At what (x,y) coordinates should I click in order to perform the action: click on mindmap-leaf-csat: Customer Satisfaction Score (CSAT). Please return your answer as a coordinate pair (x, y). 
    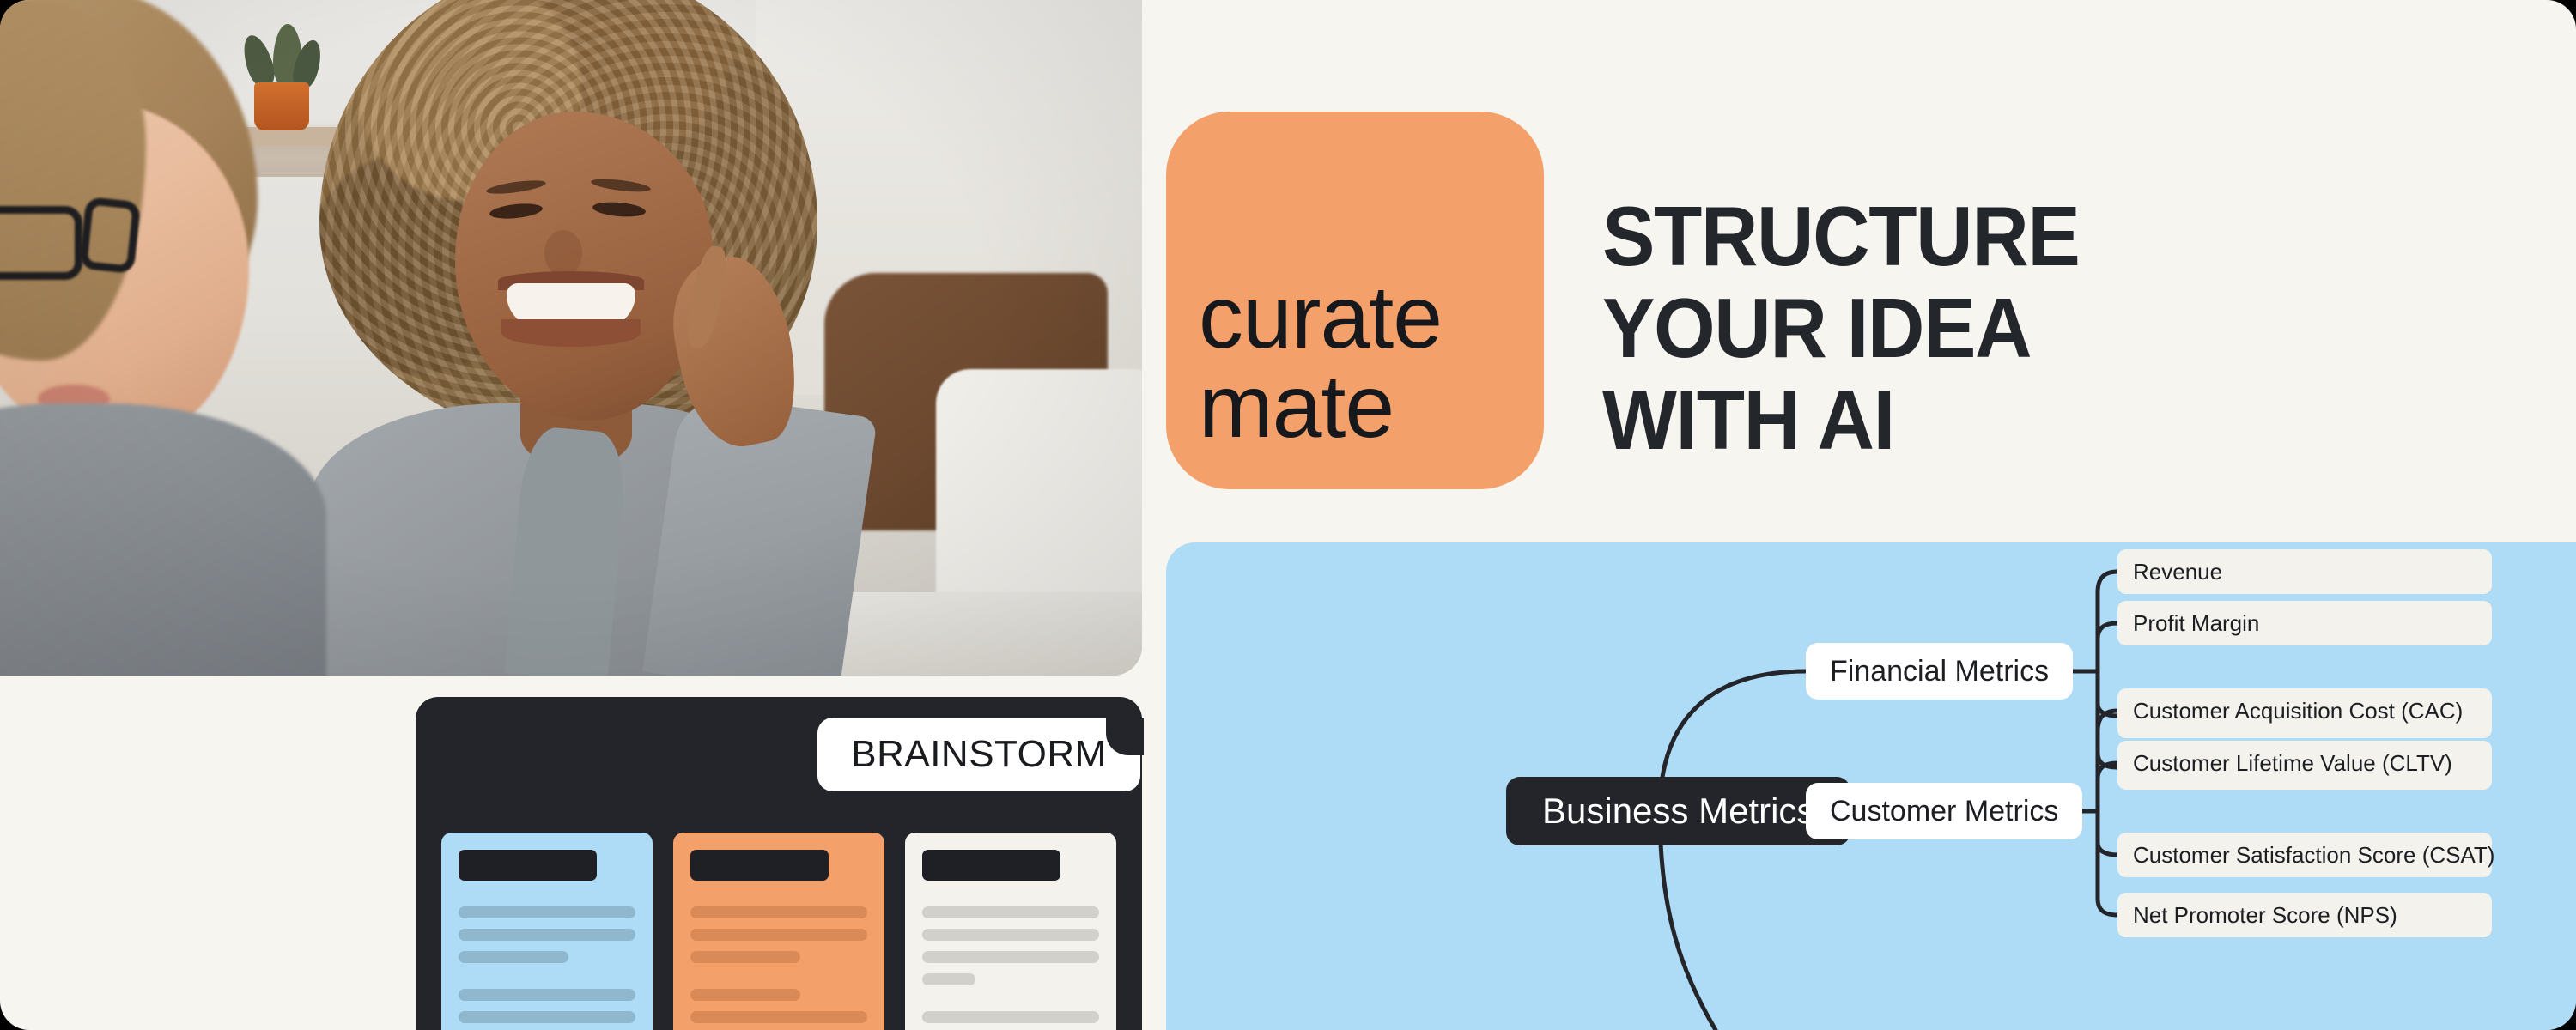
    Looking at the image, I should click on (2306, 855).